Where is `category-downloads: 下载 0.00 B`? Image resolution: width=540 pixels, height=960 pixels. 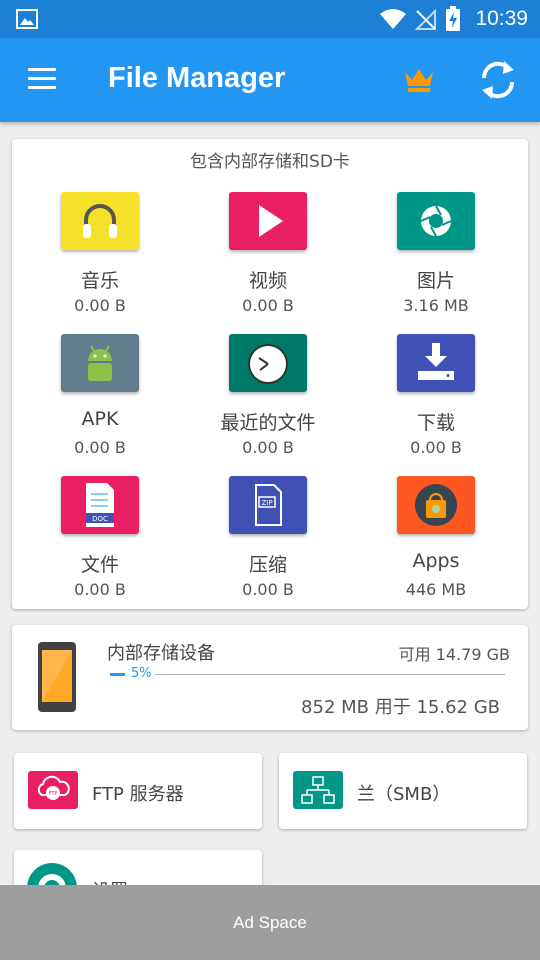 category-downloads: 下载 0.00 B is located at coordinates (432, 404).